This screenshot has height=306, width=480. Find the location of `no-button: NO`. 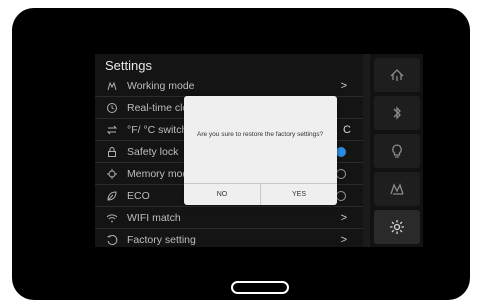

no-button: NO is located at coordinates (222, 194).